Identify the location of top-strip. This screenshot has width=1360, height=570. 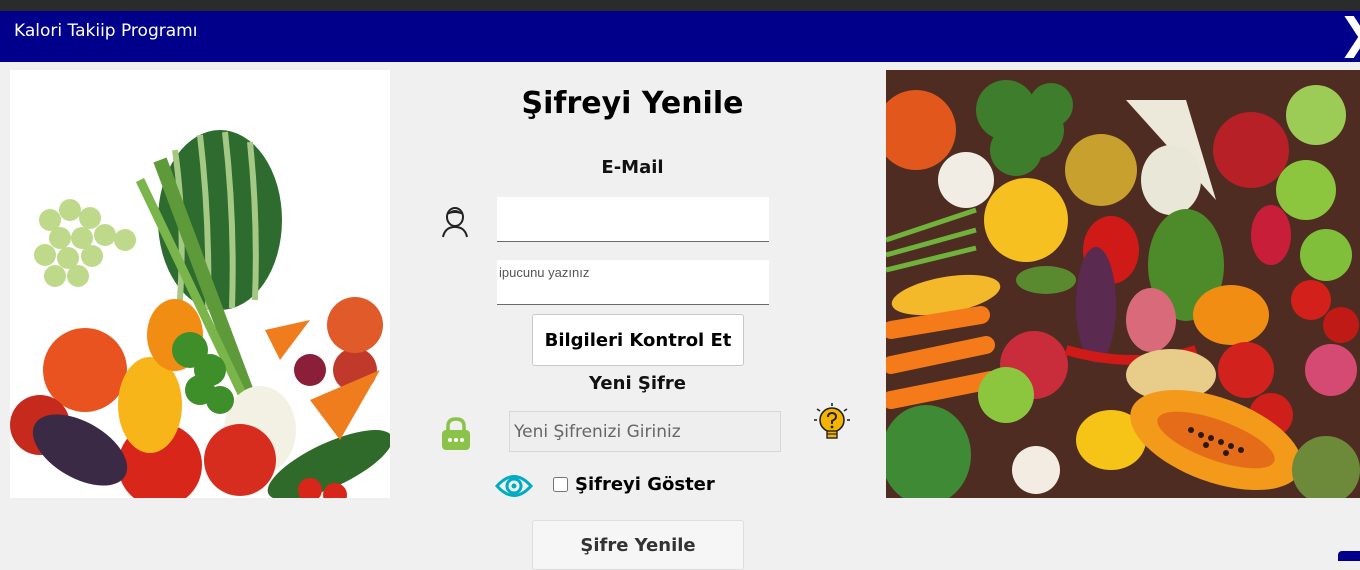
(680, 5).